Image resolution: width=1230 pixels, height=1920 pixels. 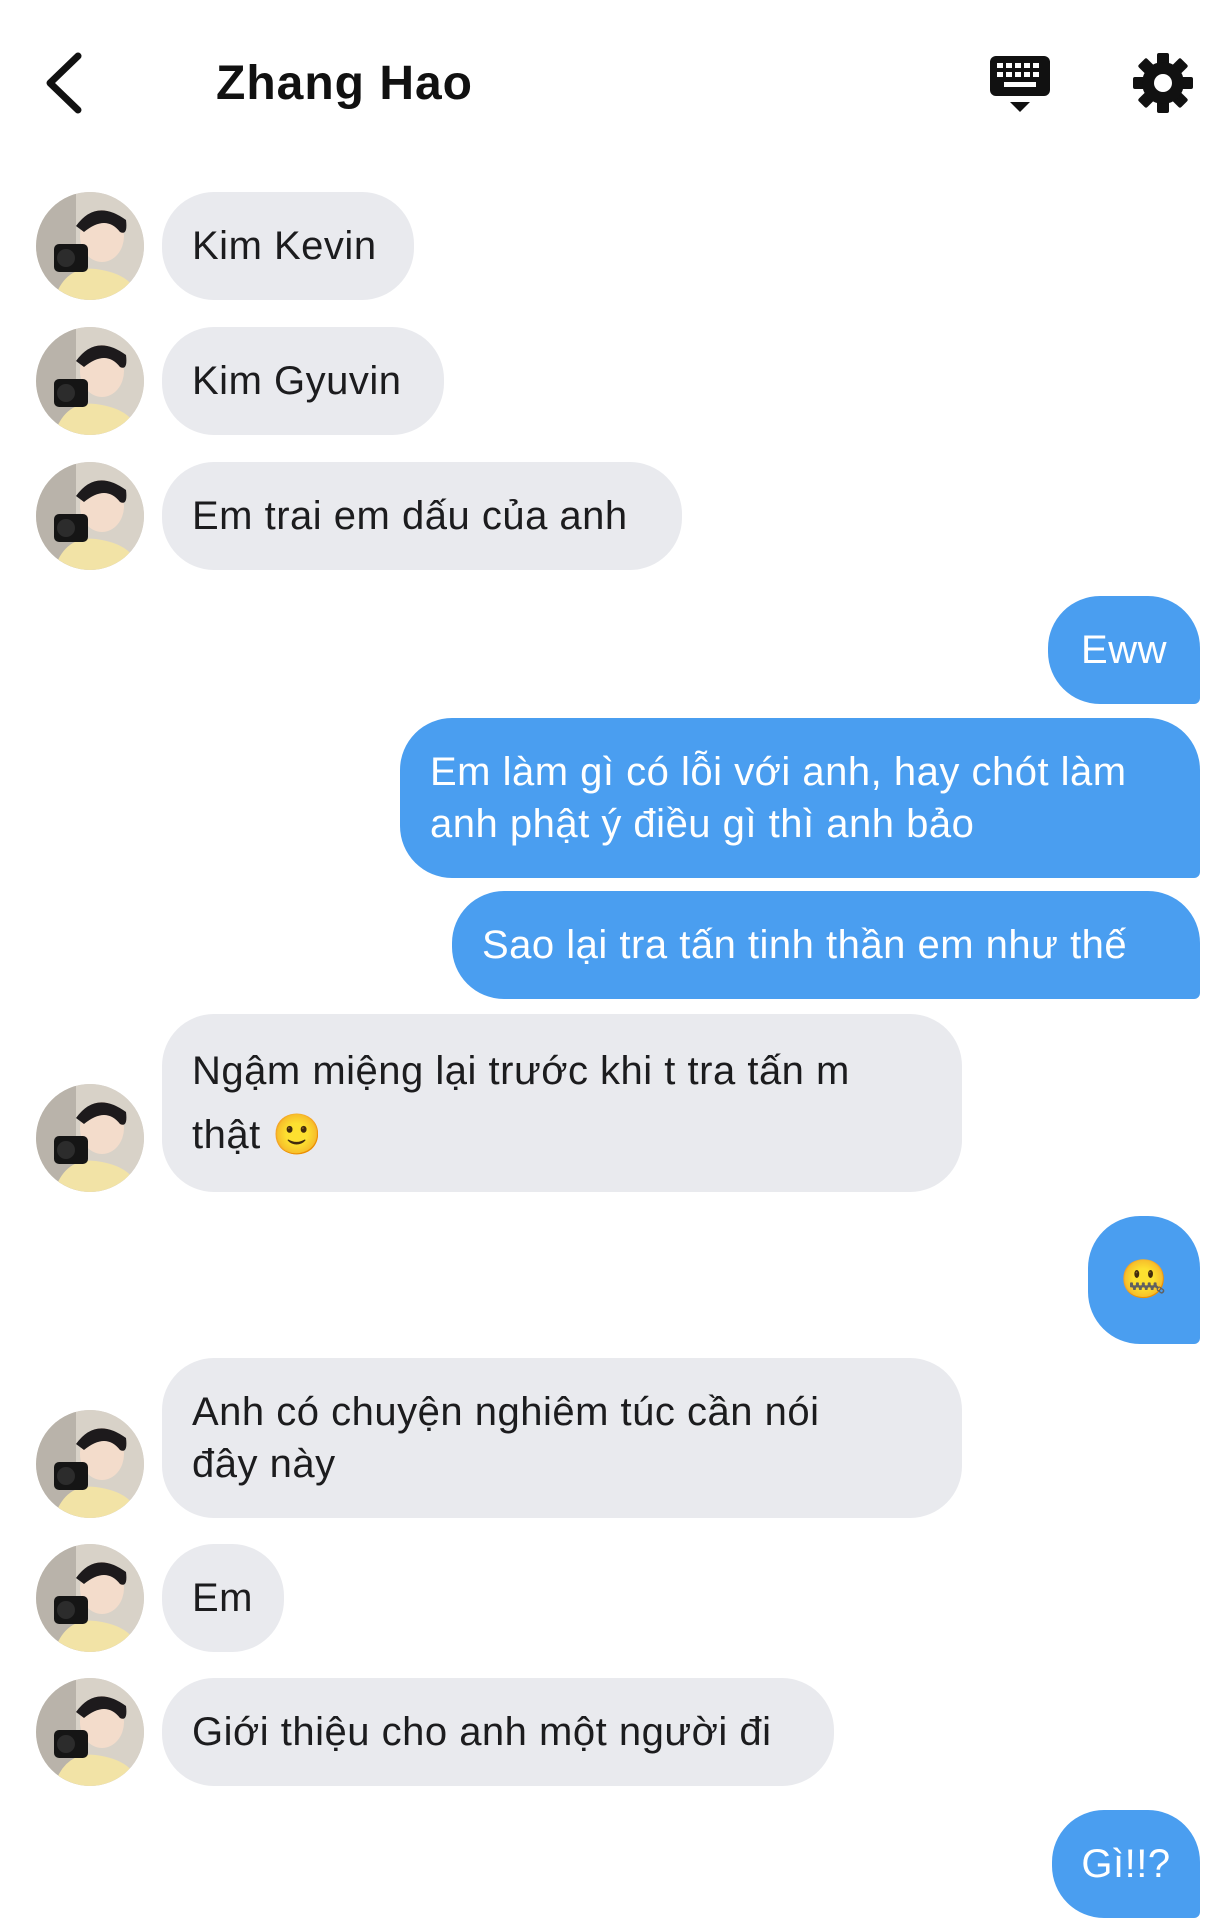 What do you see at coordinates (410, 516) in the screenshot?
I see `message-text: Em trai em dấu của anh` at bounding box center [410, 516].